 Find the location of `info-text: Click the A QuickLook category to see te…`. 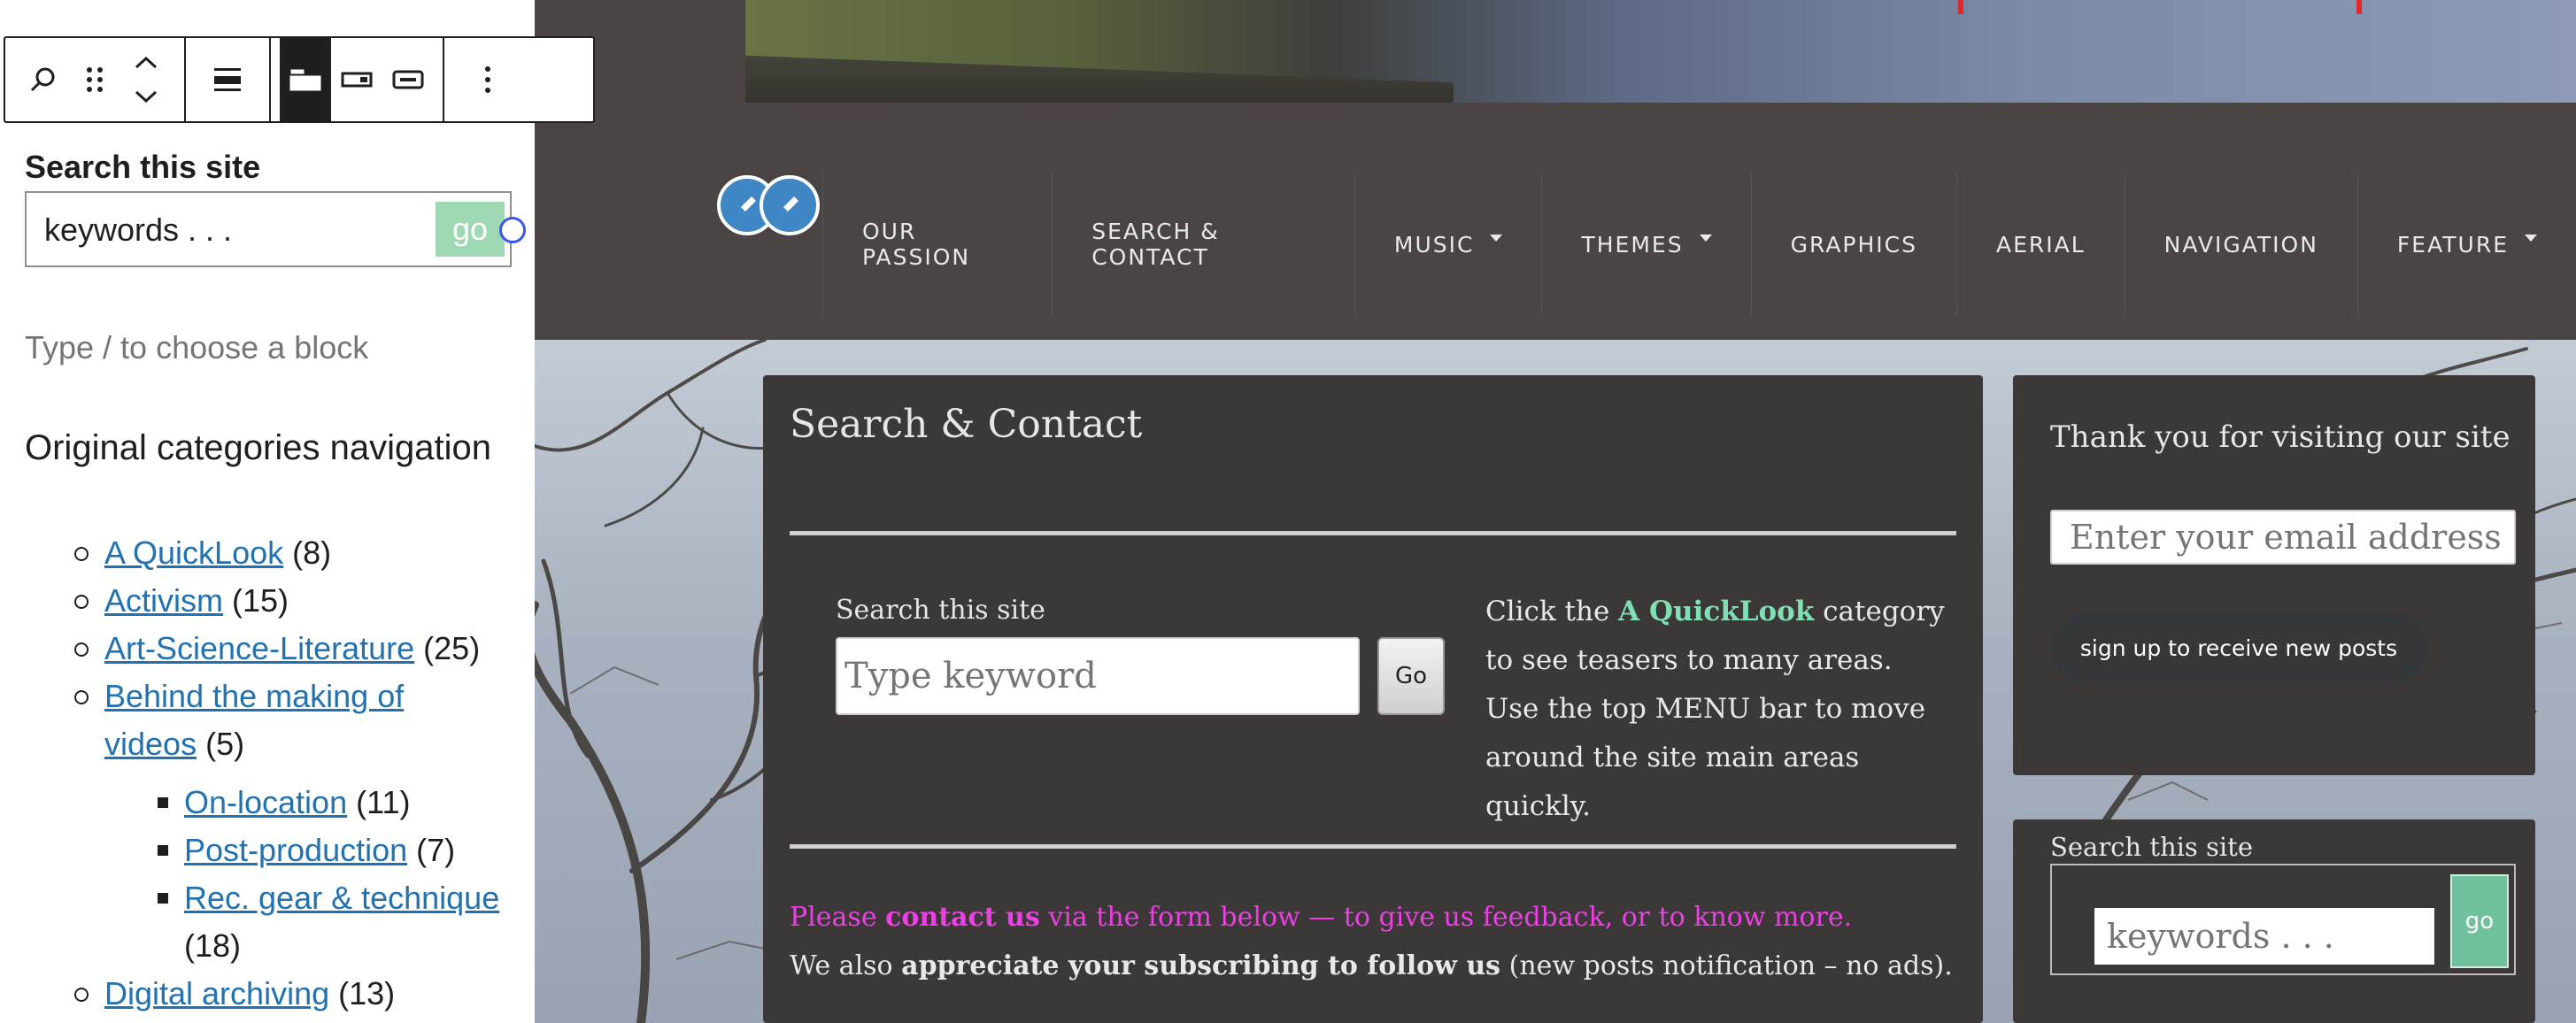

info-text: Click the A QuickLook category to see te… is located at coordinates (1715, 710).